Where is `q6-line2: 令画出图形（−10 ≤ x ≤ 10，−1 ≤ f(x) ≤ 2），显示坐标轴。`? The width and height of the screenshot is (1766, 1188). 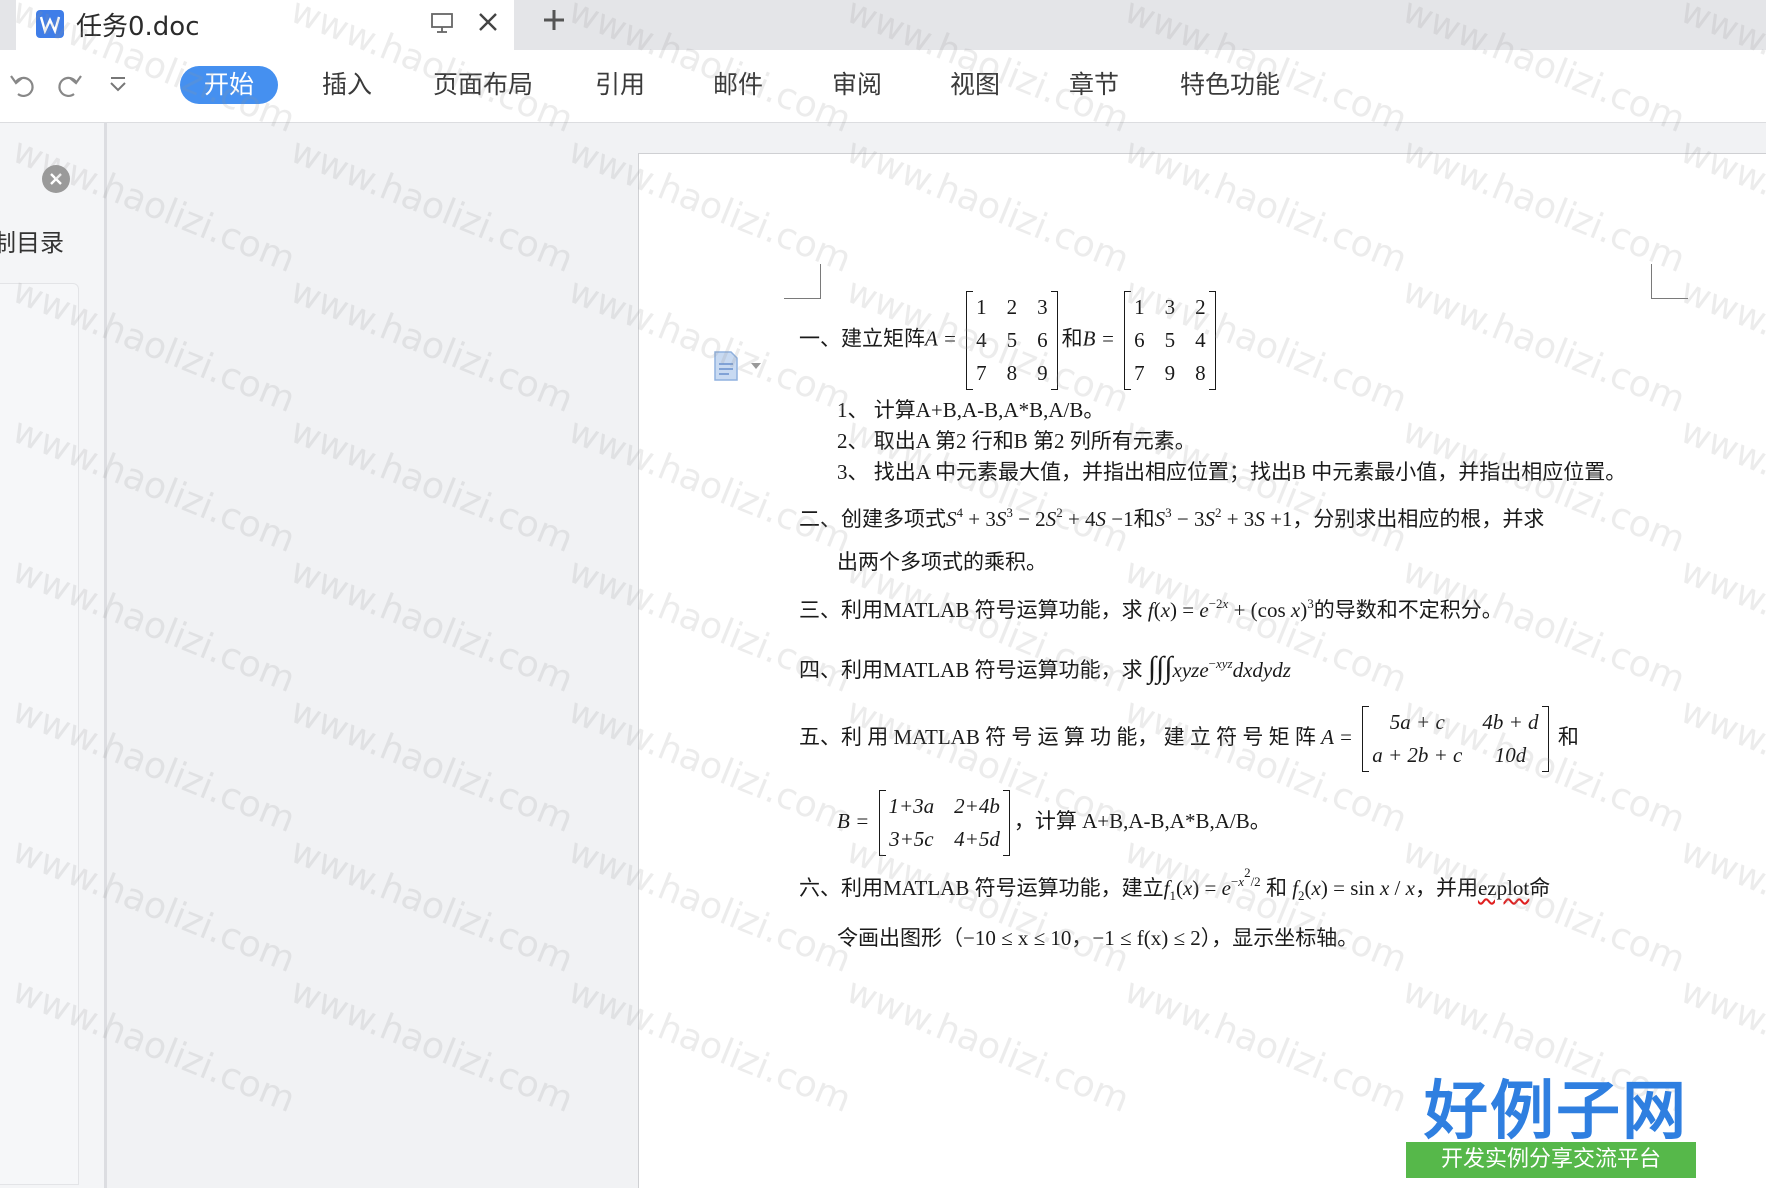 q6-line2: 令画出图形（−10 ≤ x ≤ 10，−1 ≤ f(x) ≤ 2），显示坐标轴。 is located at coordinates (1098, 938).